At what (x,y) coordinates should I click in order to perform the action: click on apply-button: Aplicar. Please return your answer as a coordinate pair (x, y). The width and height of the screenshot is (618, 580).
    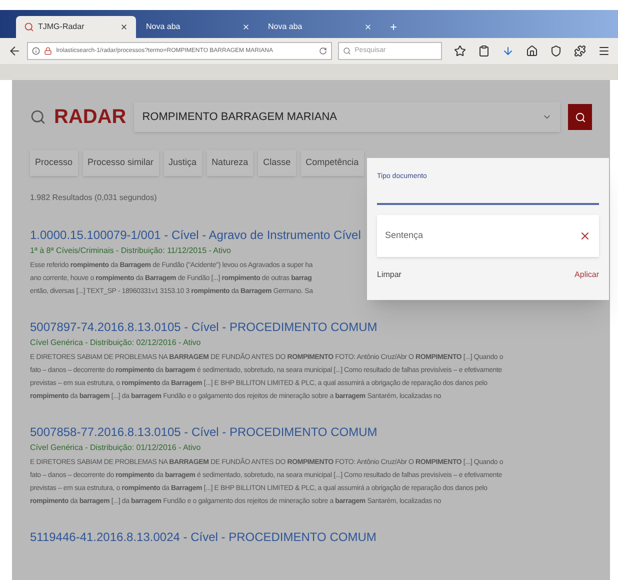
    Looking at the image, I should click on (586, 274).